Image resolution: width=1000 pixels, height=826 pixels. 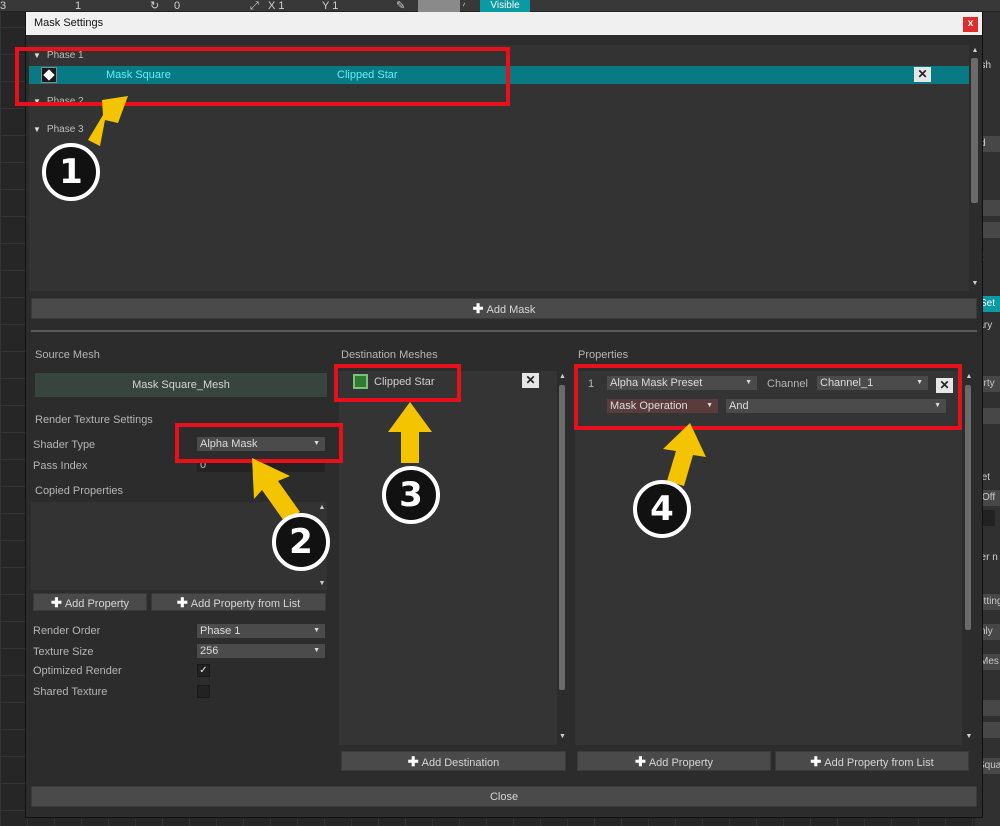 I want to click on step-badge-4: 4, so click(x=662, y=509).